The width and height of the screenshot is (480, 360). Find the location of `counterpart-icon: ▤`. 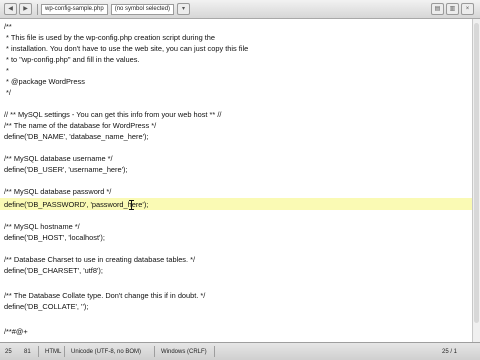

counterpart-icon: ▤ is located at coordinates (437, 9).